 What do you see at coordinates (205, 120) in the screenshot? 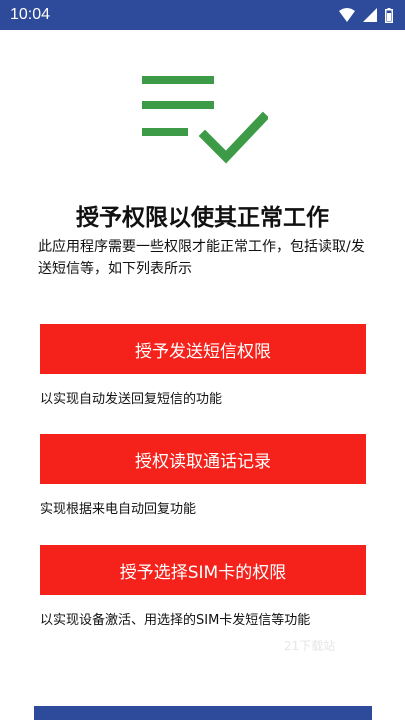
I see `checklist-icon` at bounding box center [205, 120].